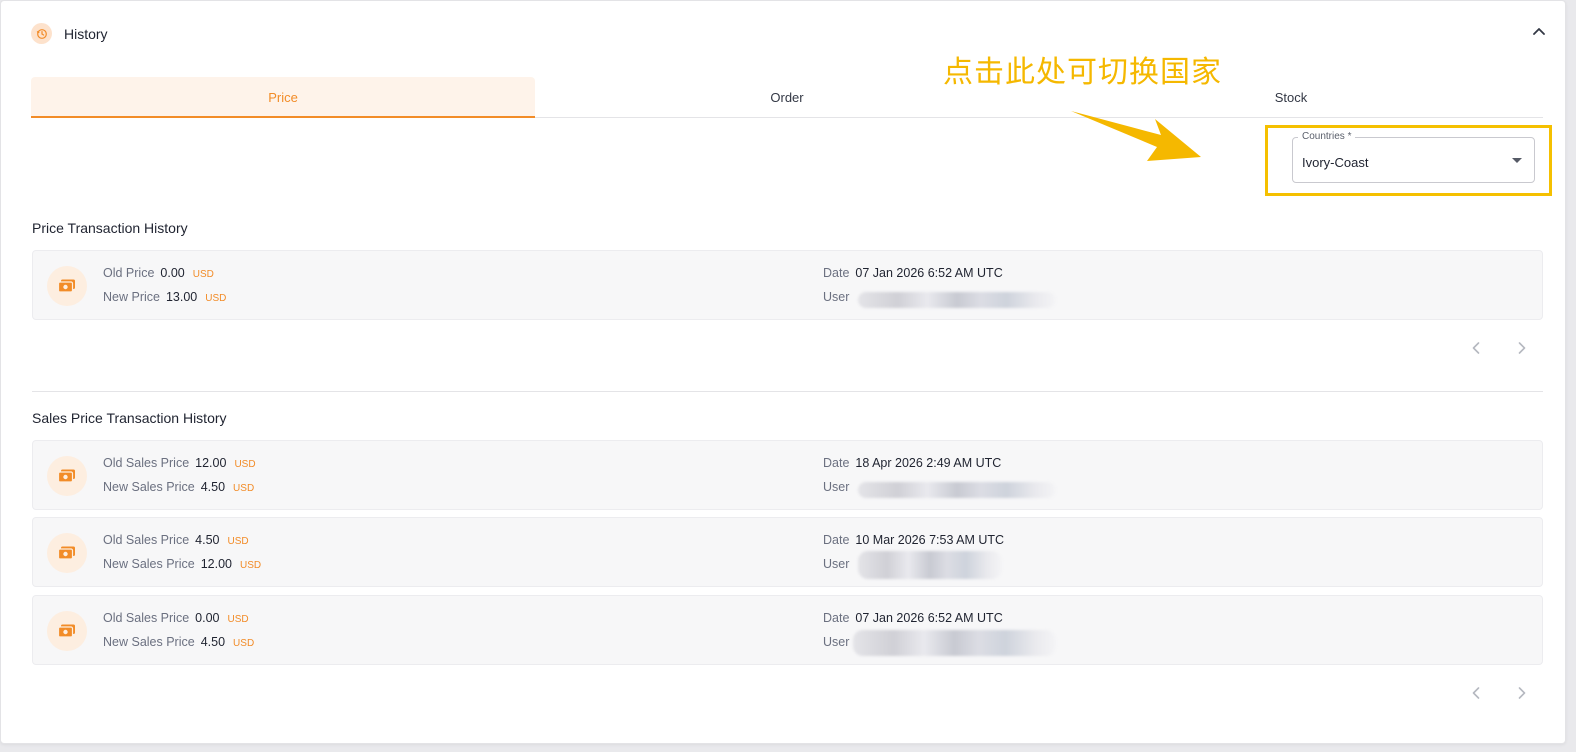  I want to click on annotation-text: 点击此处可切换国家, so click(1082, 72).